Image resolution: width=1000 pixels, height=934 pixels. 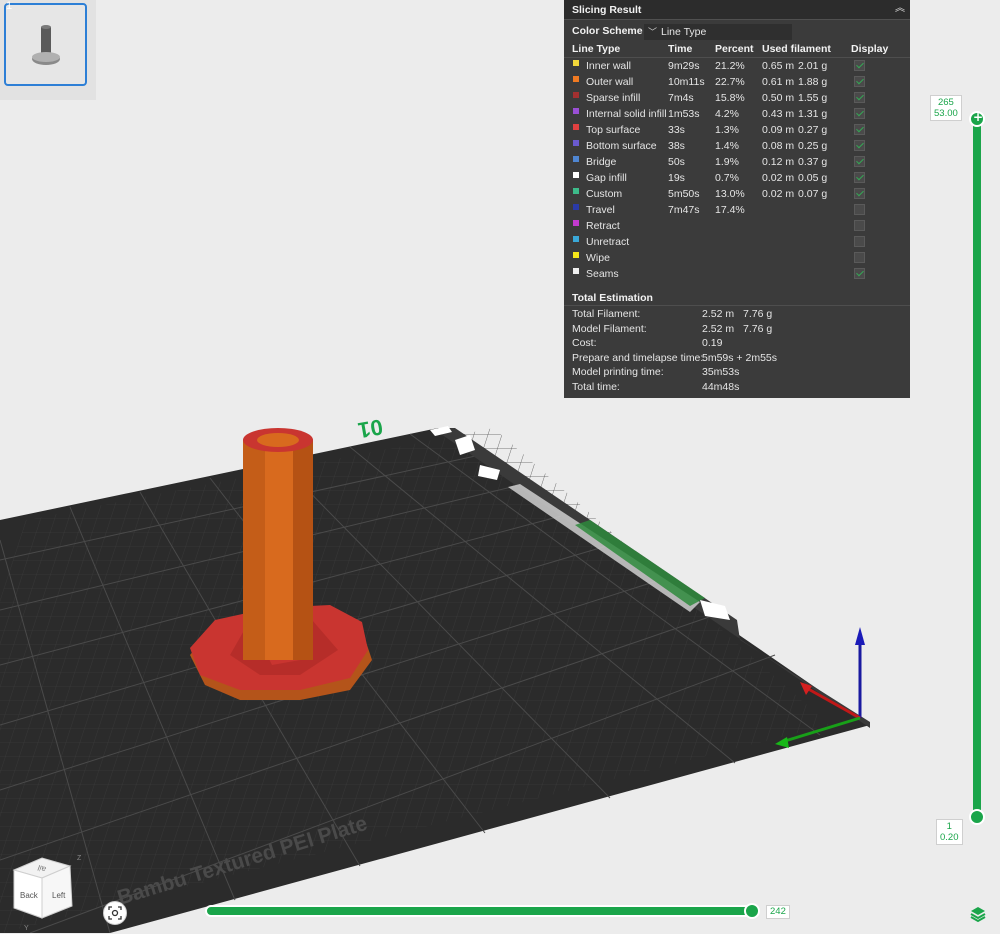 What do you see at coordinates (684, 210) in the screenshot?
I see `time-value: 7m47s` at bounding box center [684, 210].